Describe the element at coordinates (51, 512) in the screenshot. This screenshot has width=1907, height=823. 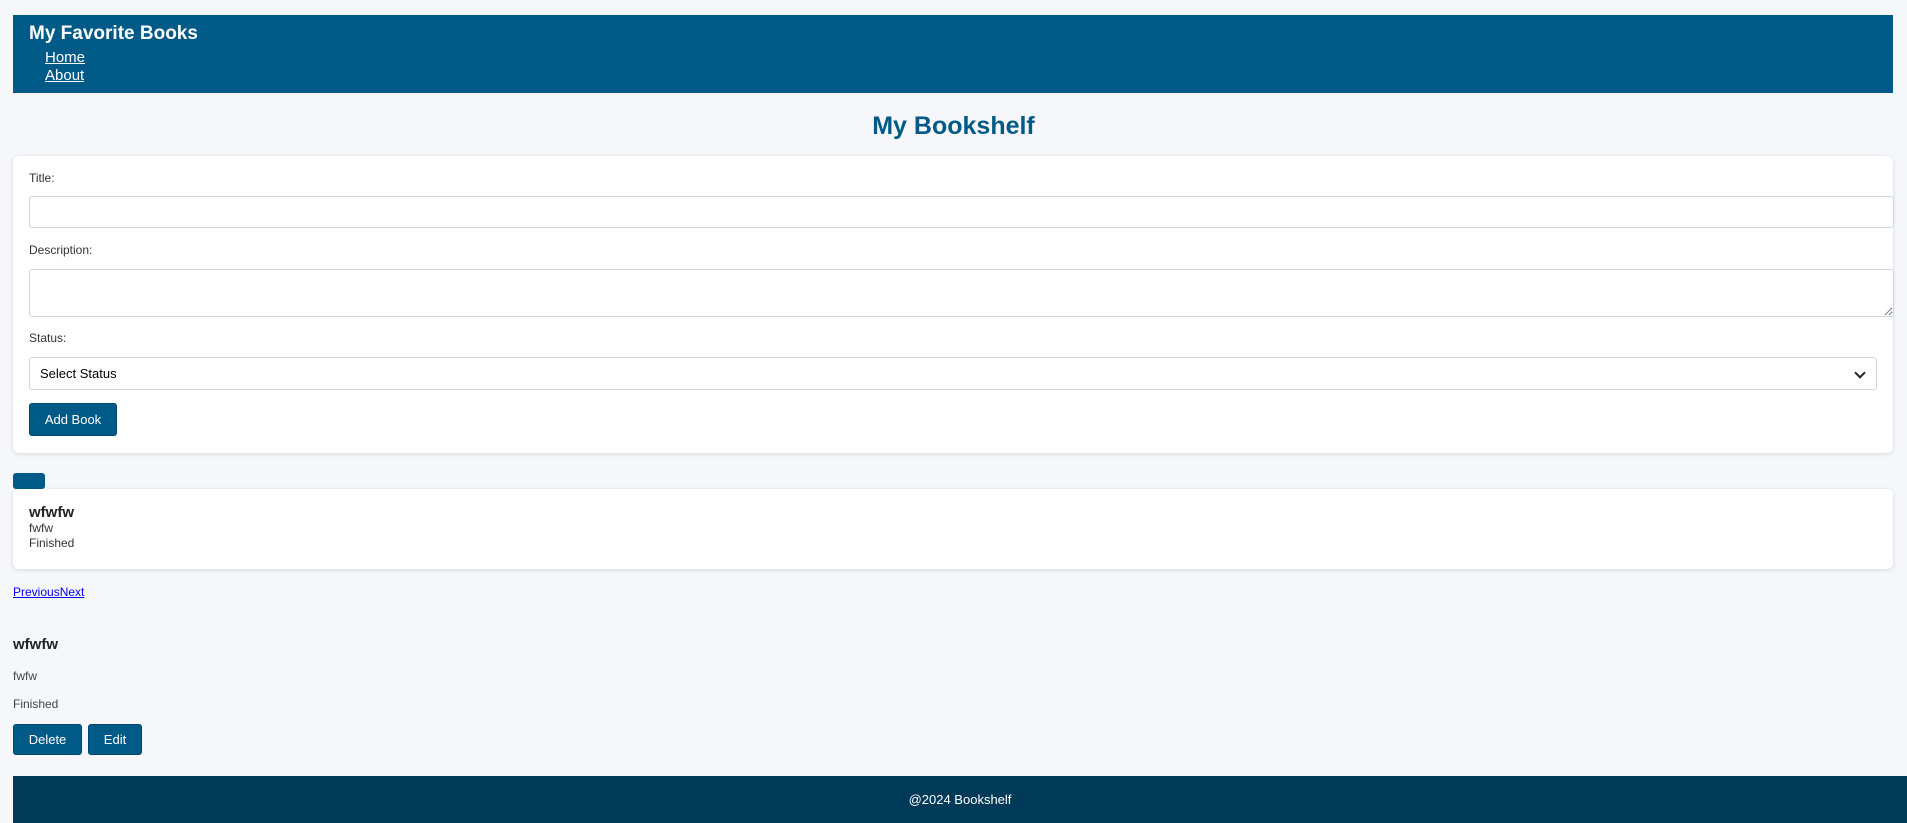
I see `book-title: wfwfw` at that location.